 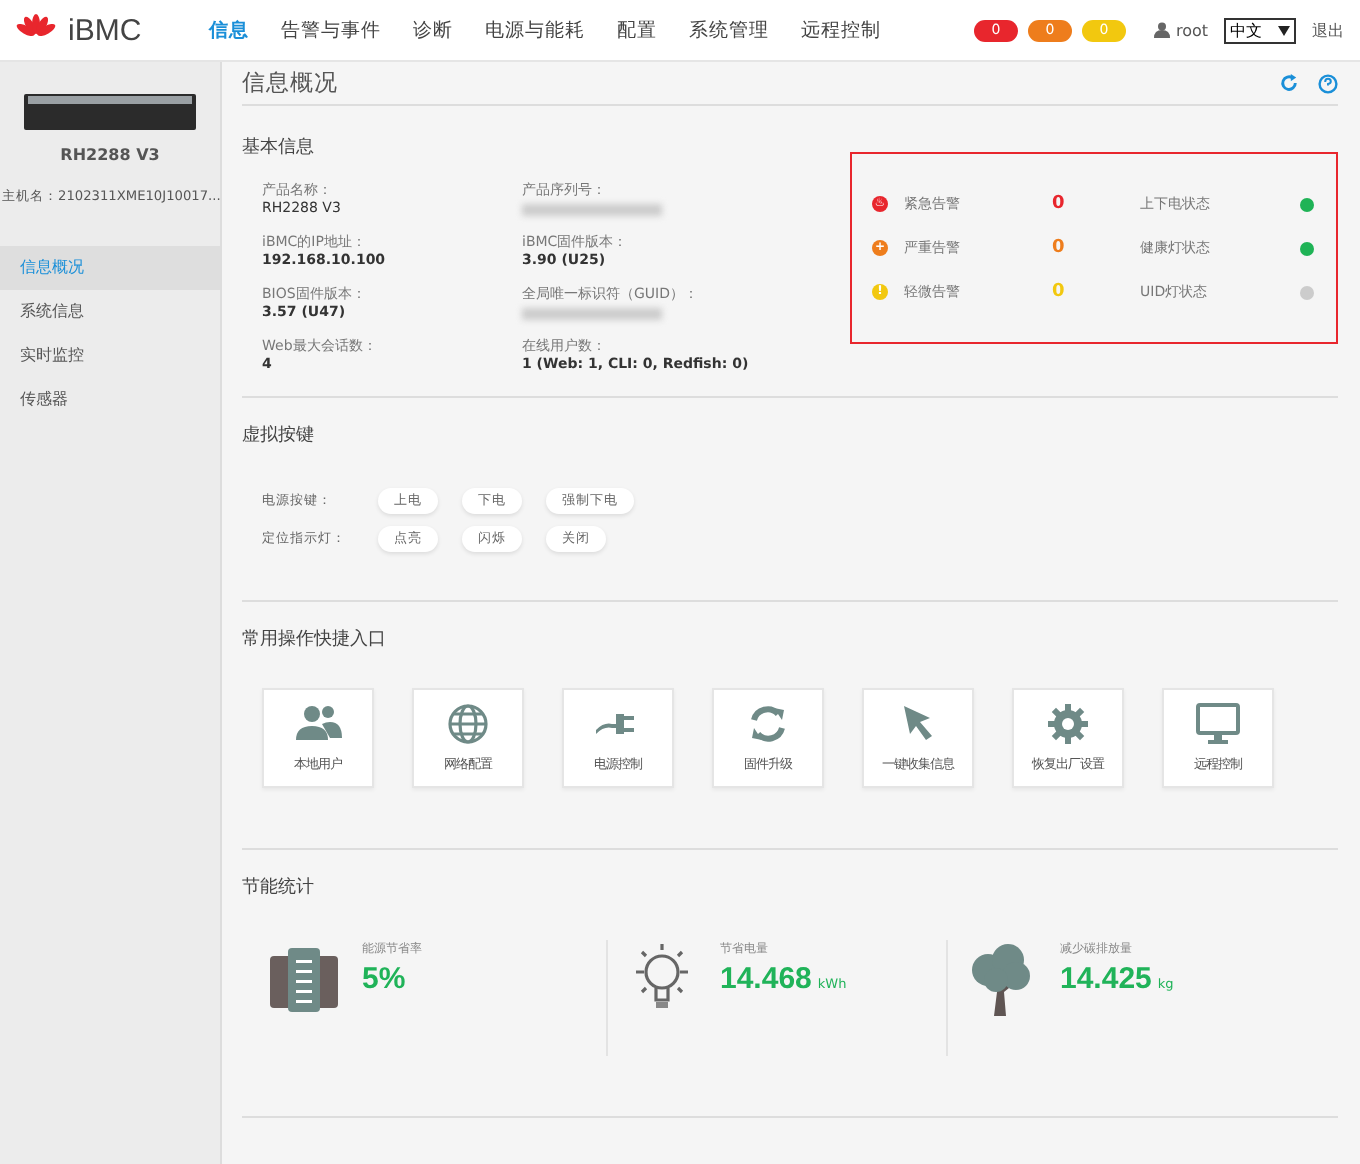 What do you see at coordinates (105, 30) in the screenshot?
I see `product-logo-text: iBMC` at bounding box center [105, 30].